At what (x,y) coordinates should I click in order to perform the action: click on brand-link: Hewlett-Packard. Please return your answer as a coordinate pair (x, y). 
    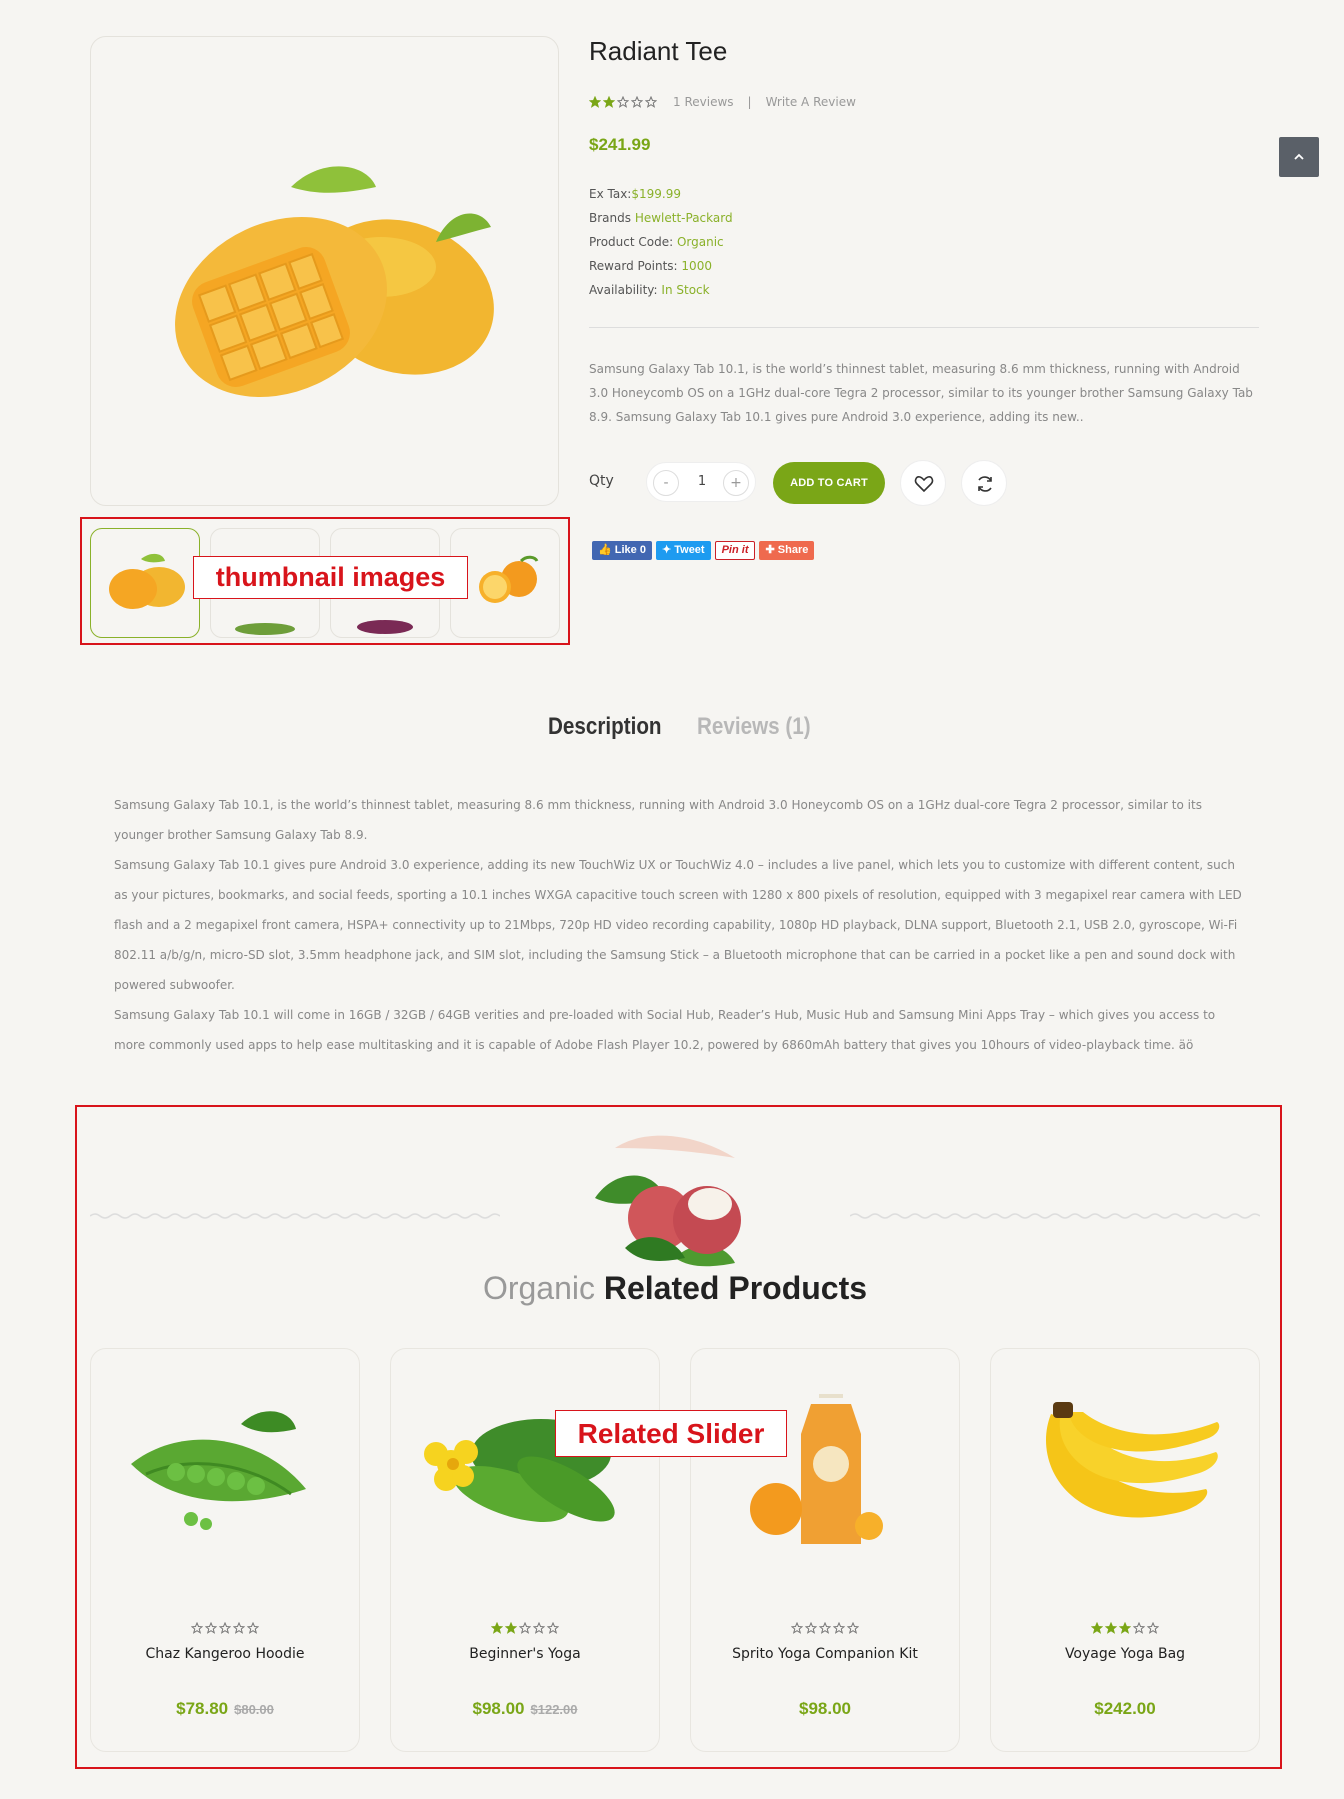
    Looking at the image, I should click on (684, 218).